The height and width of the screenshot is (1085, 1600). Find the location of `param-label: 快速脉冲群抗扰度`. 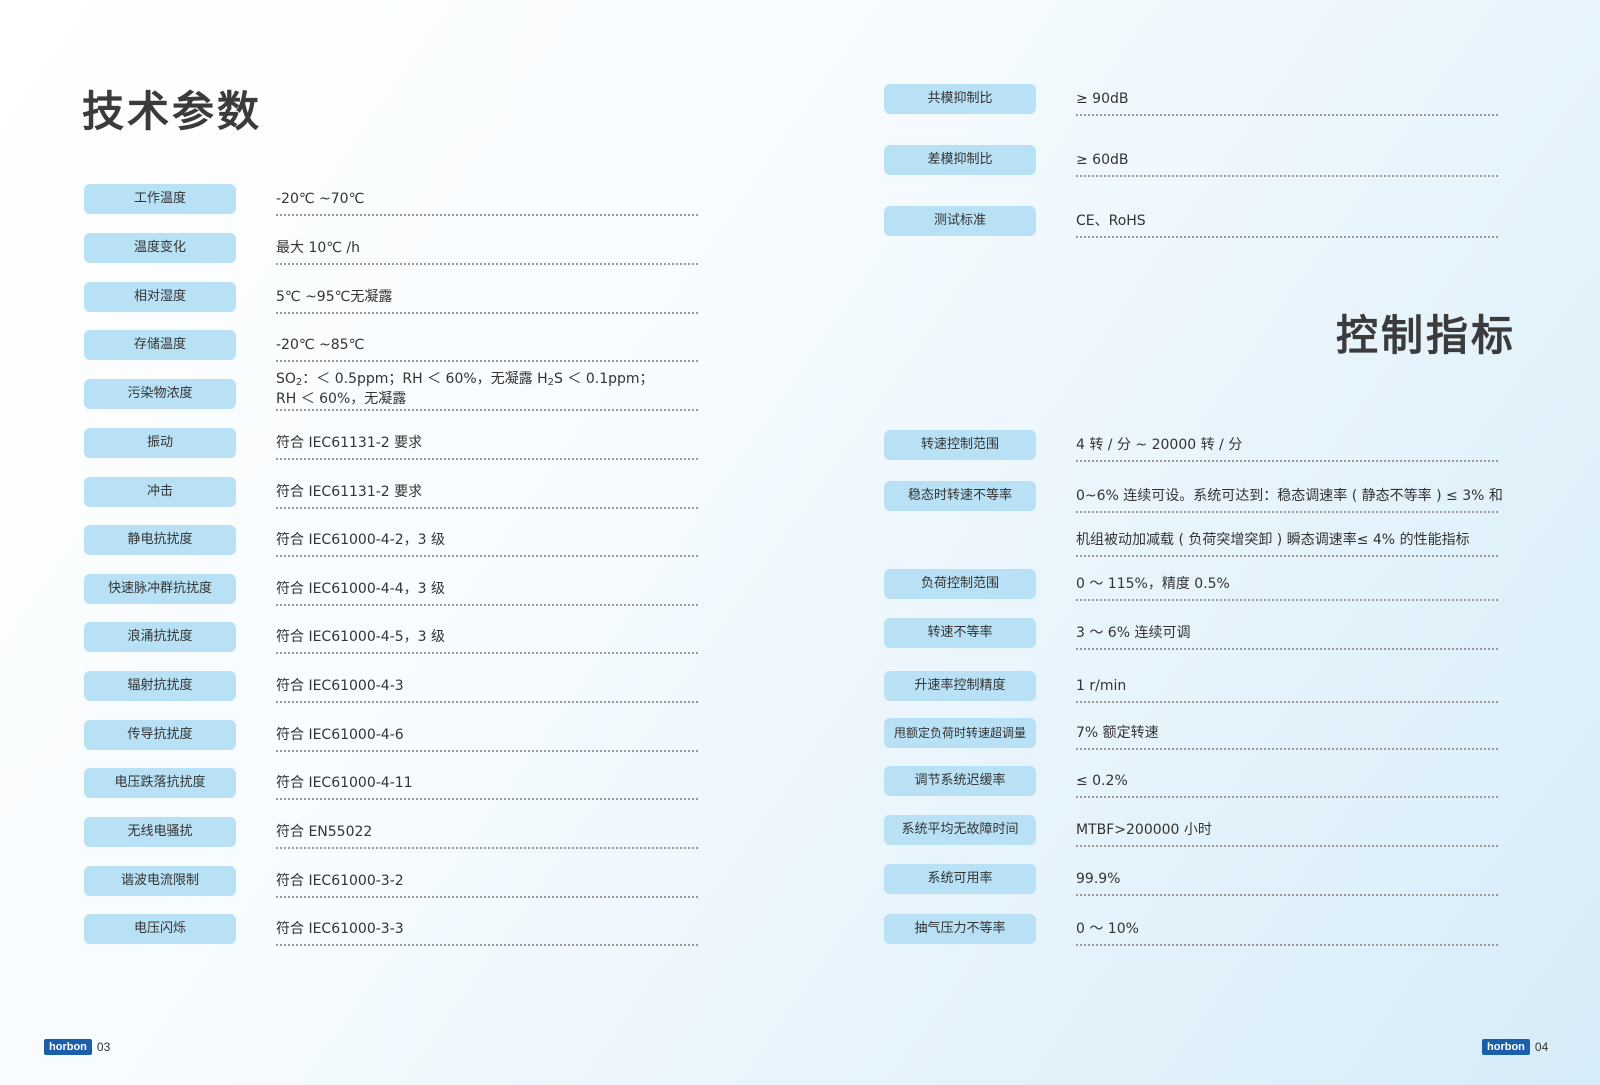

param-label: 快速脉冲群抗扰度 is located at coordinates (160, 589).